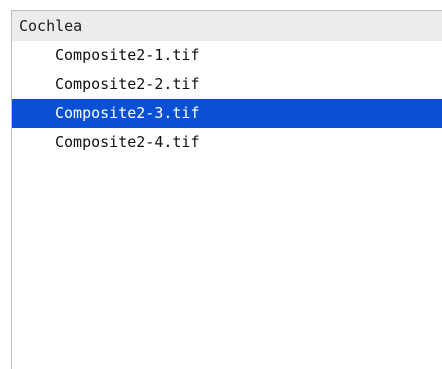  I want to click on file-item-composite2-1: Composite2-1.tif, so click(227, 55).